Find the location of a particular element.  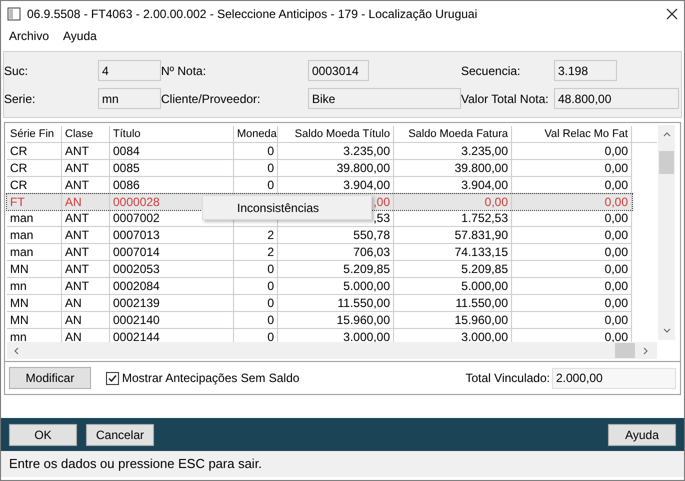

field-label: Serie: is located at coordinates (20, 99).